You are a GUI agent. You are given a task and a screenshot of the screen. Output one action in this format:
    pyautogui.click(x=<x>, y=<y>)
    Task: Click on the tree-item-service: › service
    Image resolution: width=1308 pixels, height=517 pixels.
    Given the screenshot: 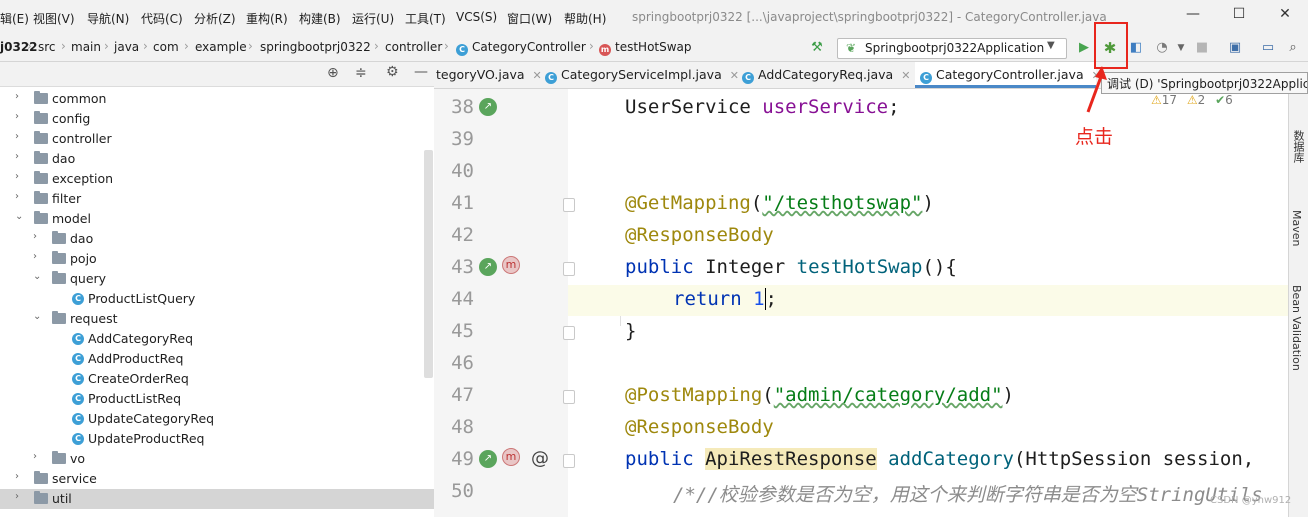 What is the action you would take?
    pyautogui.click(x=217, y=479)
    